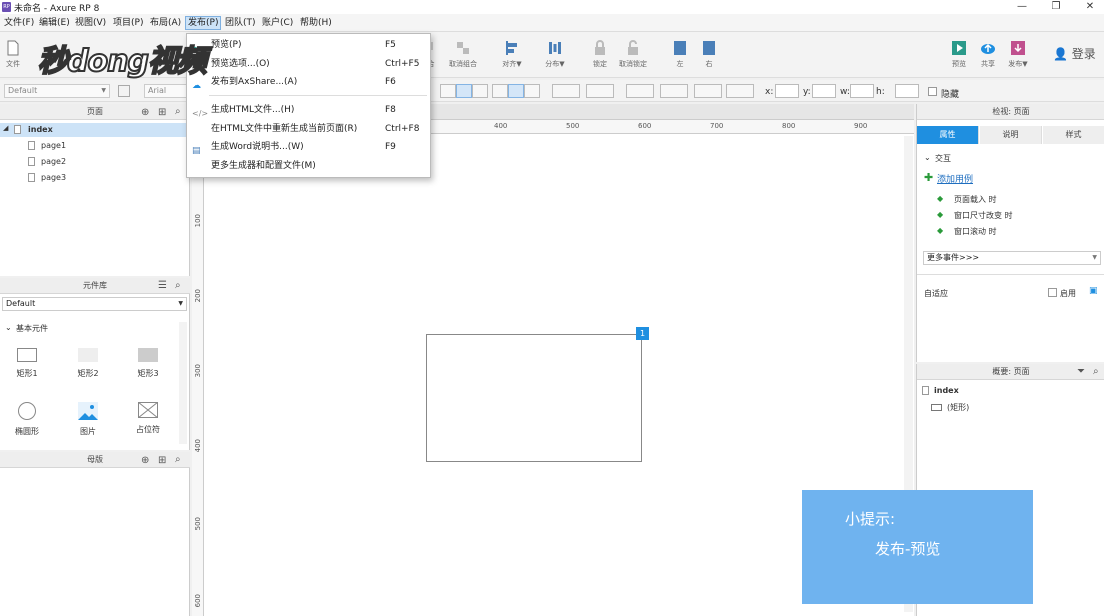  What do you see at coordinates (640, 91) in the screenshot?
I see `line-color-button` at bounding box center [640, 91].